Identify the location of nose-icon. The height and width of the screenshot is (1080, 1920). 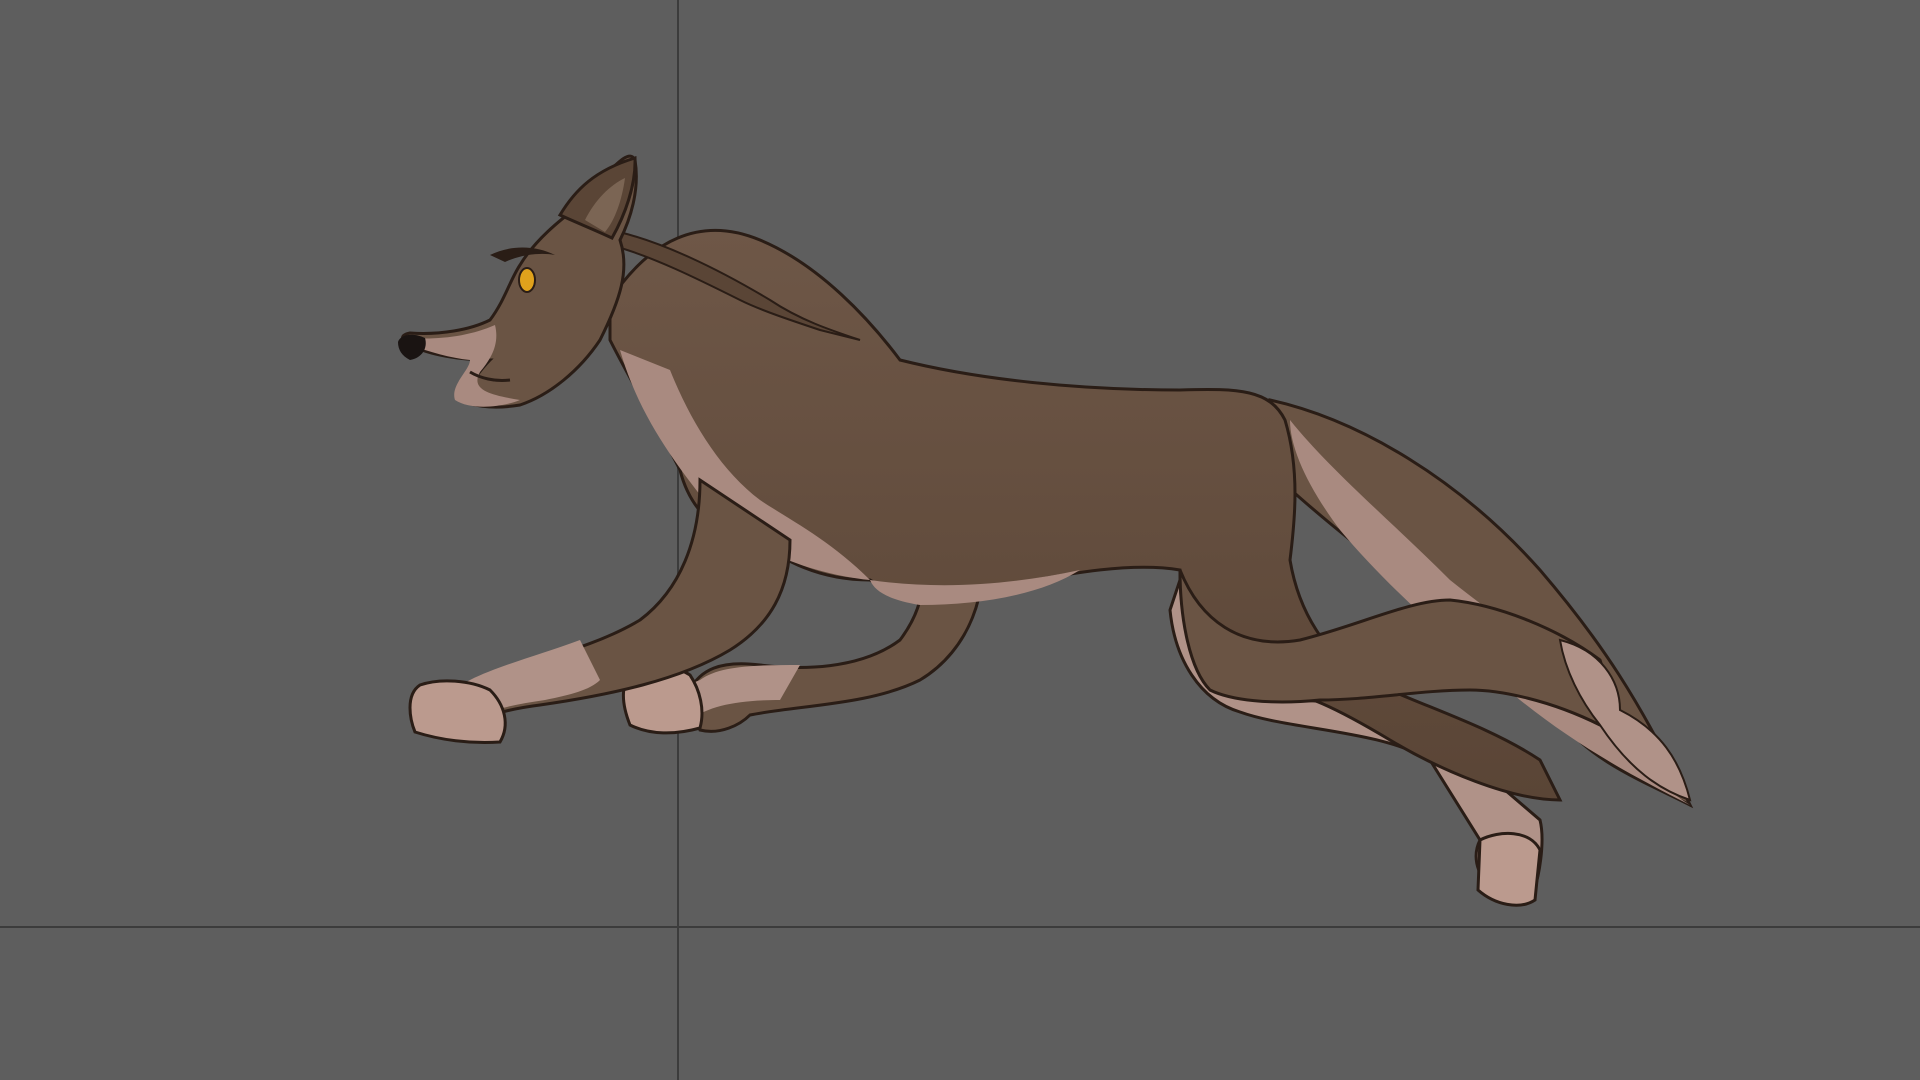
(412, 347).